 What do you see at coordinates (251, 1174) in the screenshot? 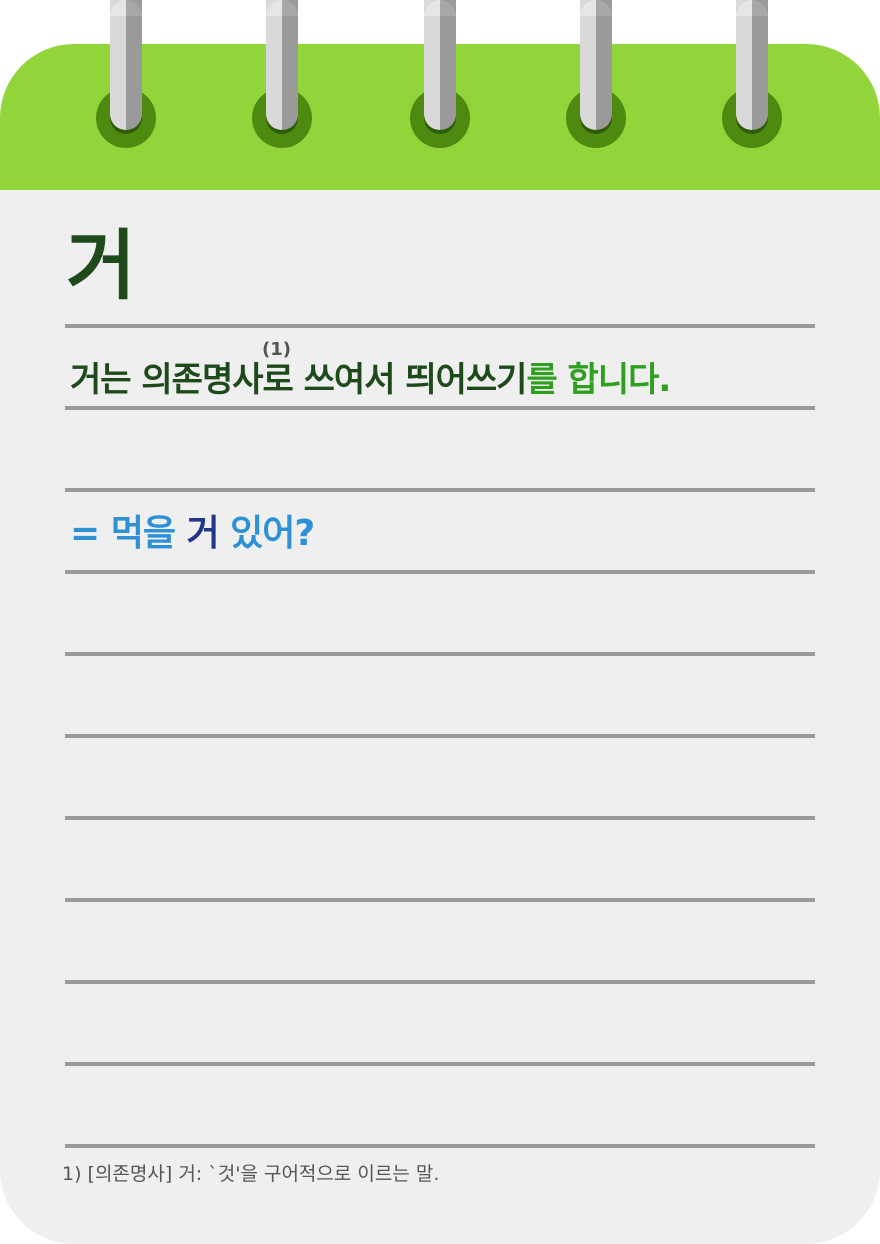
I see `footnote: 1) [의존명사] 거: `것'을 구어적으로 이르는 말.` at bounding box center [251, 1174].